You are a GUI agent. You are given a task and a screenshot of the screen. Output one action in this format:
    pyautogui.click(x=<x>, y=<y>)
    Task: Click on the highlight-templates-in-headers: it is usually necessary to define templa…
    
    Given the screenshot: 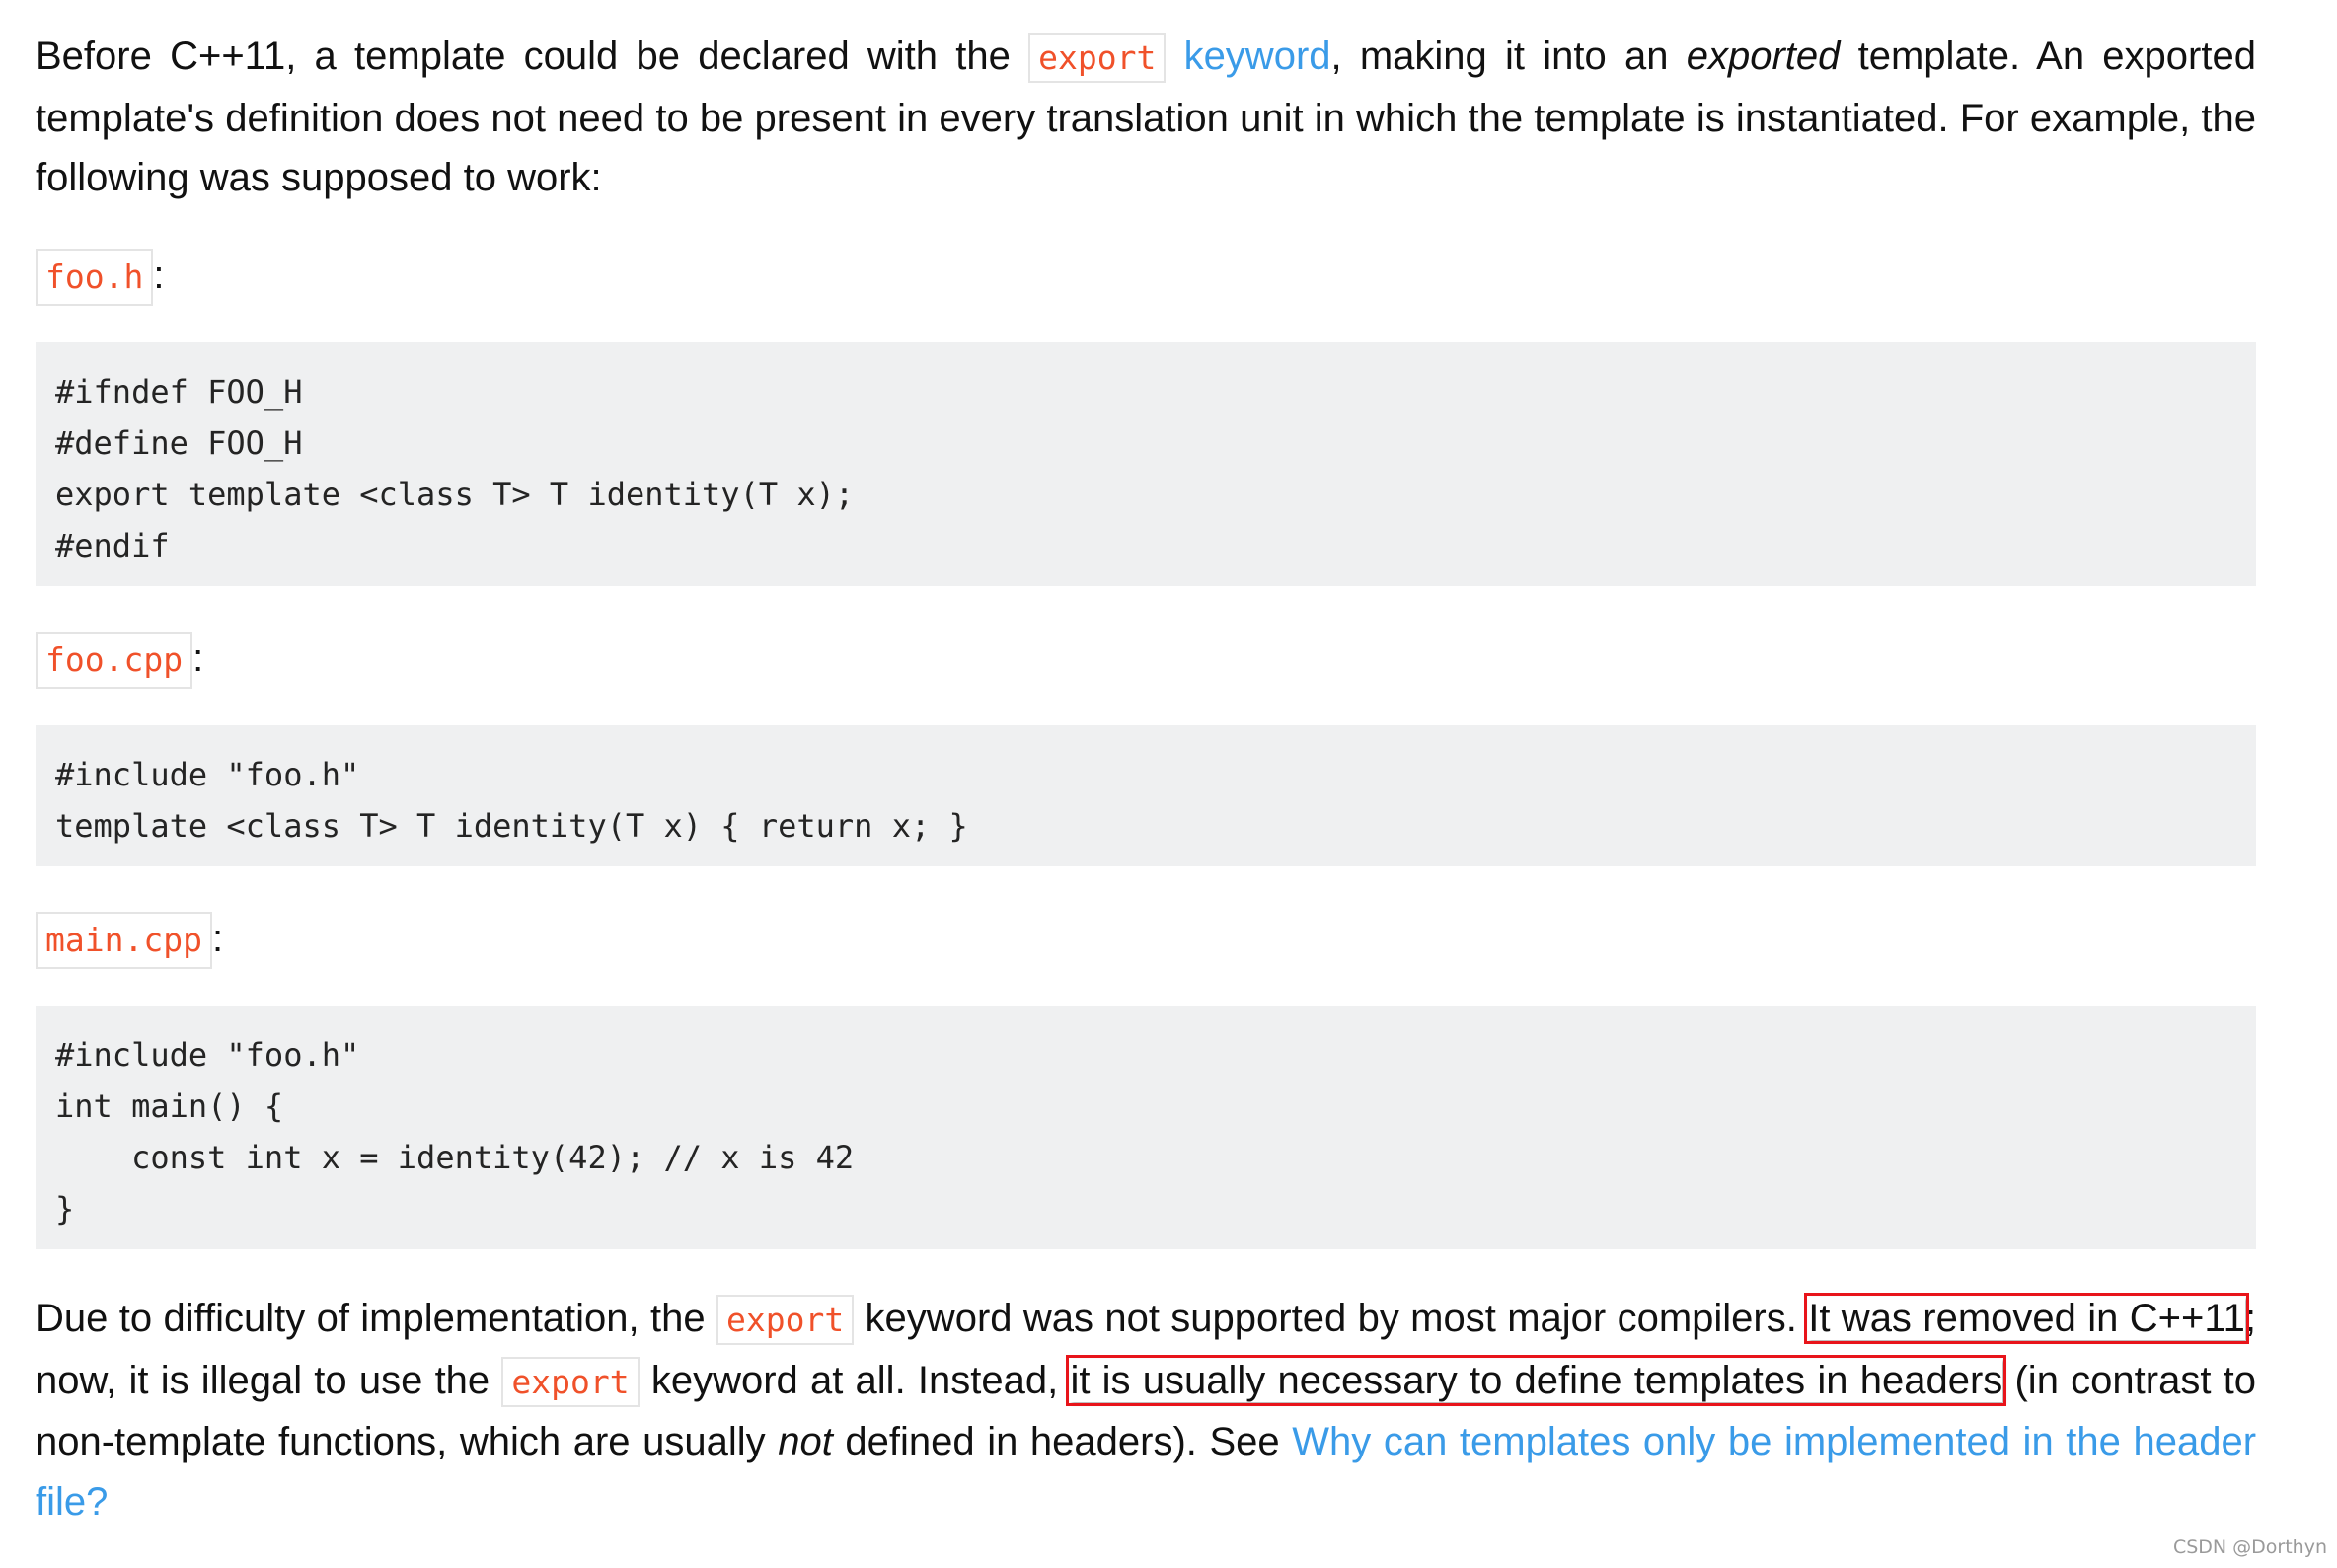 What is the action you would take?
    pyautogui.click(x=1536, y=1380)
    